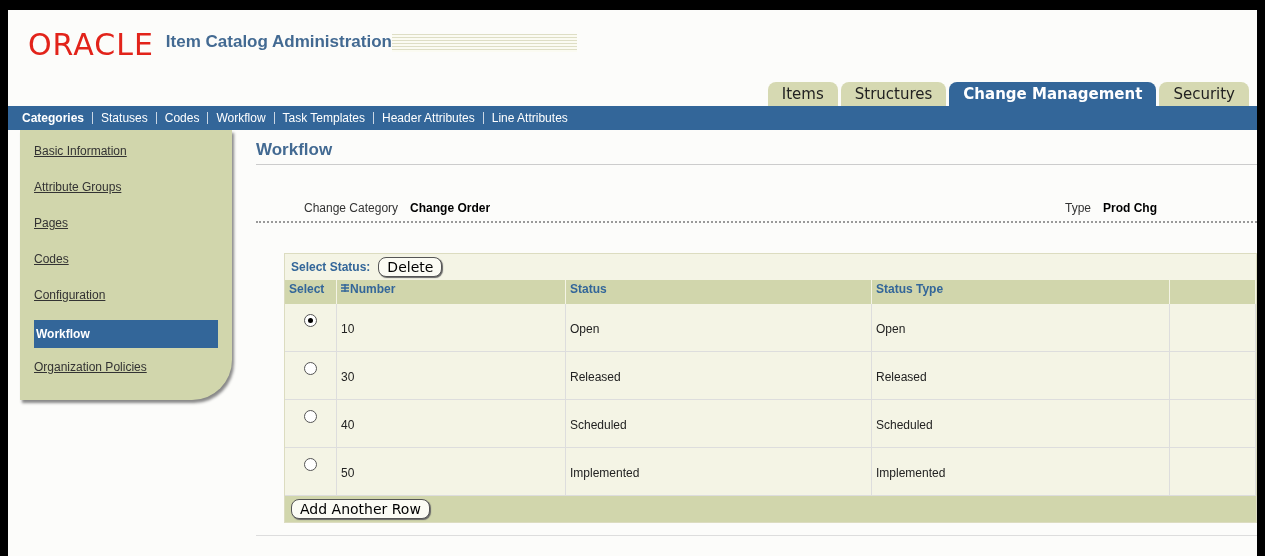  What do you see at coordinates (1204, 94) in the screenshot?
I see `nav-tab: Security` at bounding box center [1204, 94].